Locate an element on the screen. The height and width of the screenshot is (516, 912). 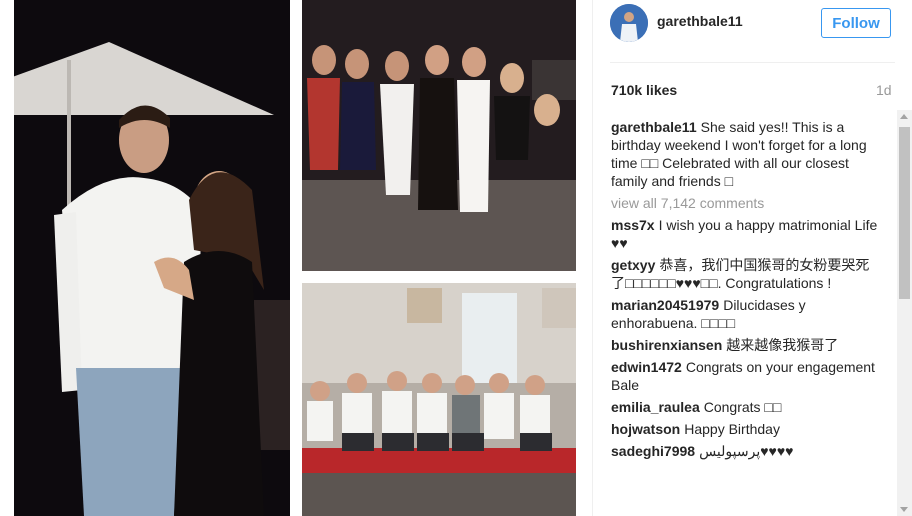
comment-text: 越来越像我猴哥了 is located at coordinates (782, 345).